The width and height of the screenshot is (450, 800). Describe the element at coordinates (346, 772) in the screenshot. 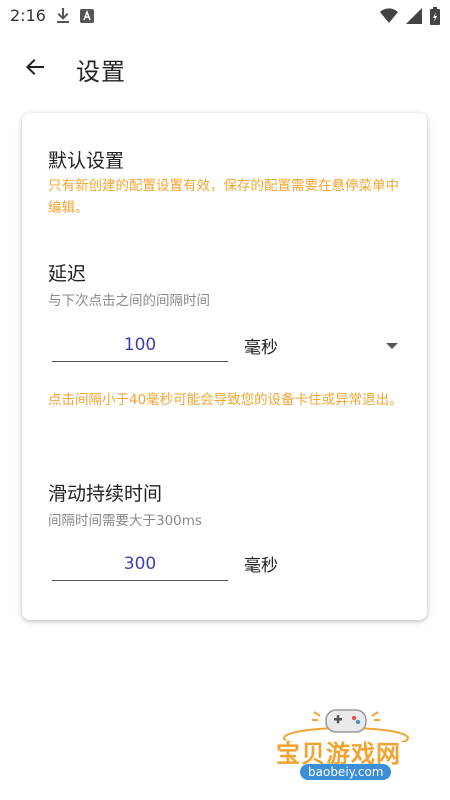

I see `watermark-url: baobeiy.com` at that location.